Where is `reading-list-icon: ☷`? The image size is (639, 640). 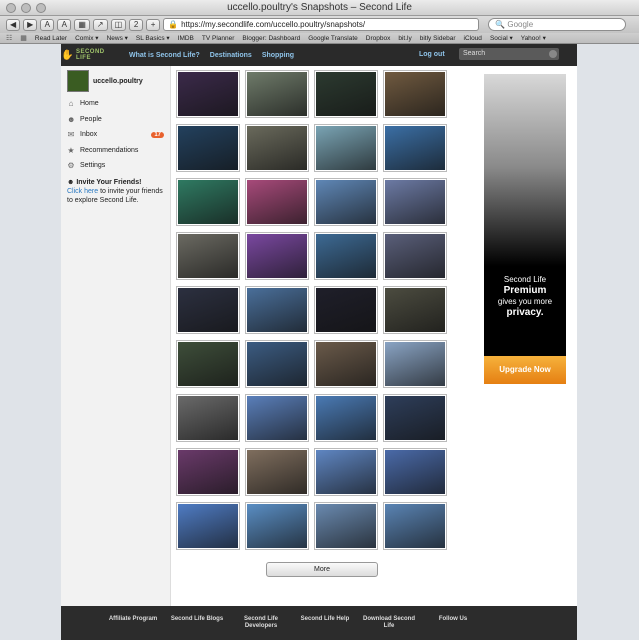 reading-list-icon: ☷ is located at coordinates (9, 38).